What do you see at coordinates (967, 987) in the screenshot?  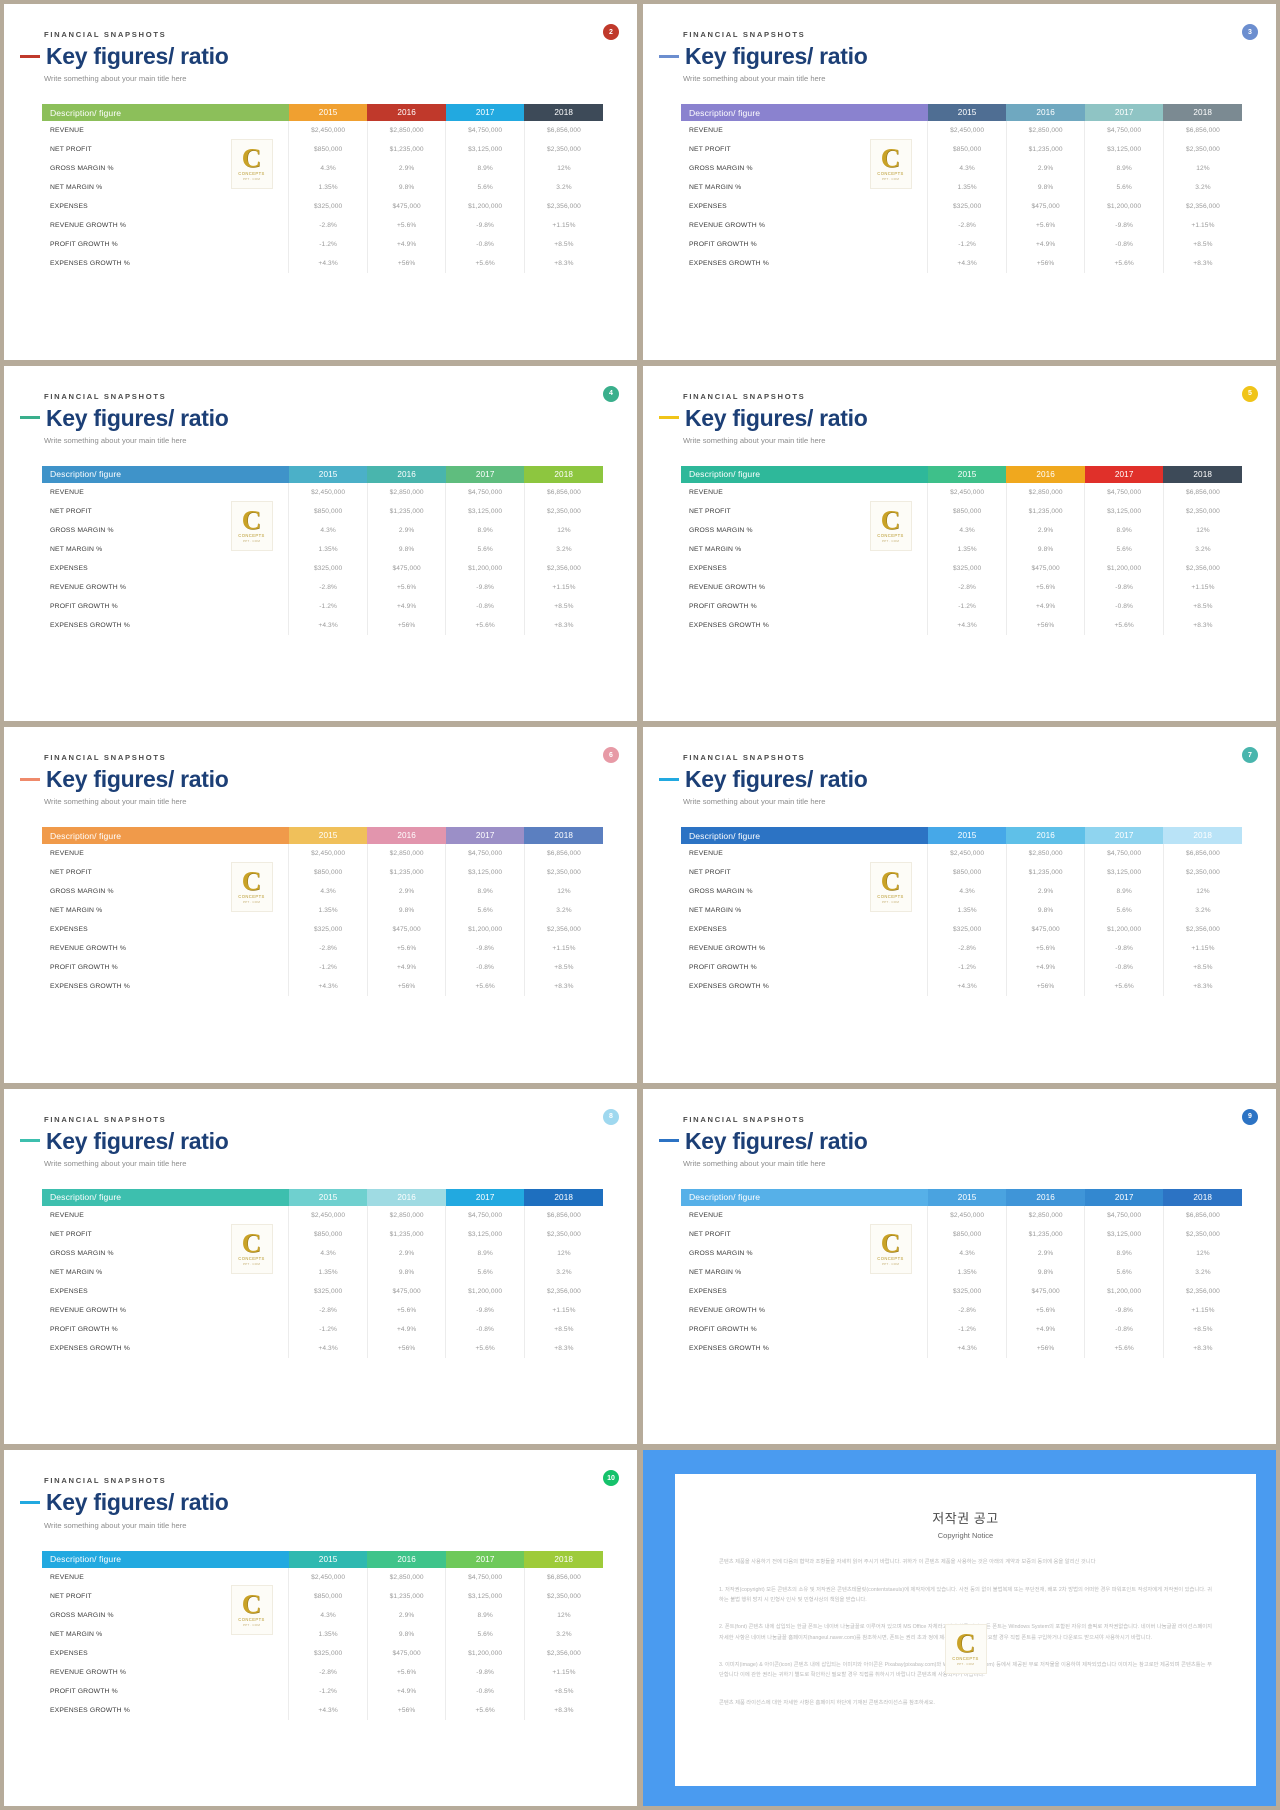 I see `table-cell: +4.3%` at bounding box center [967, 987].